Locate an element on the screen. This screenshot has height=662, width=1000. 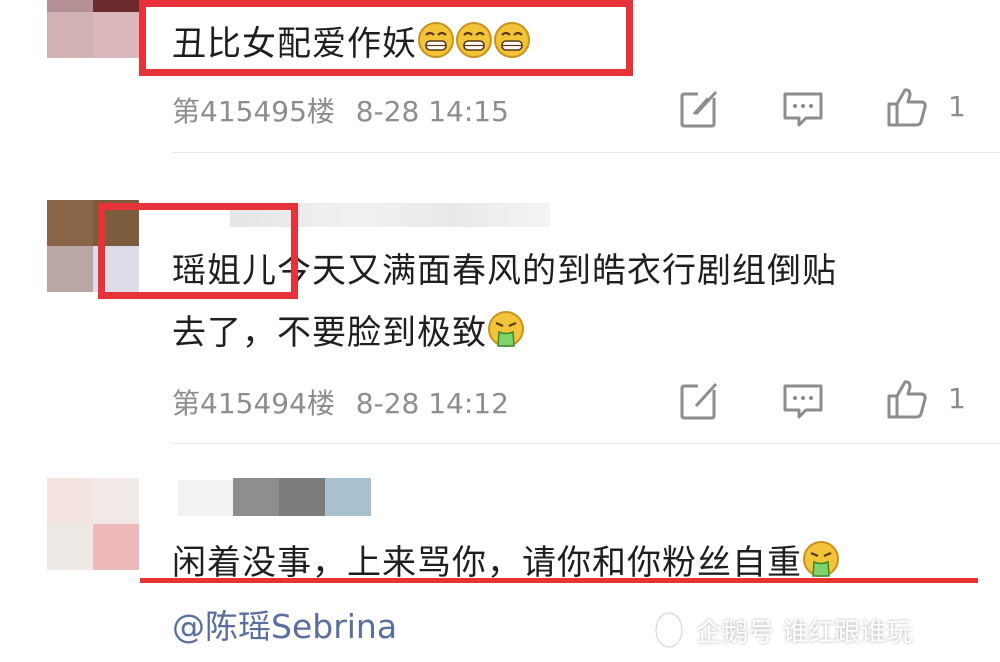
comment-meta: 第415495楼 8-28 14:15 is located at coordinates (340, 110).